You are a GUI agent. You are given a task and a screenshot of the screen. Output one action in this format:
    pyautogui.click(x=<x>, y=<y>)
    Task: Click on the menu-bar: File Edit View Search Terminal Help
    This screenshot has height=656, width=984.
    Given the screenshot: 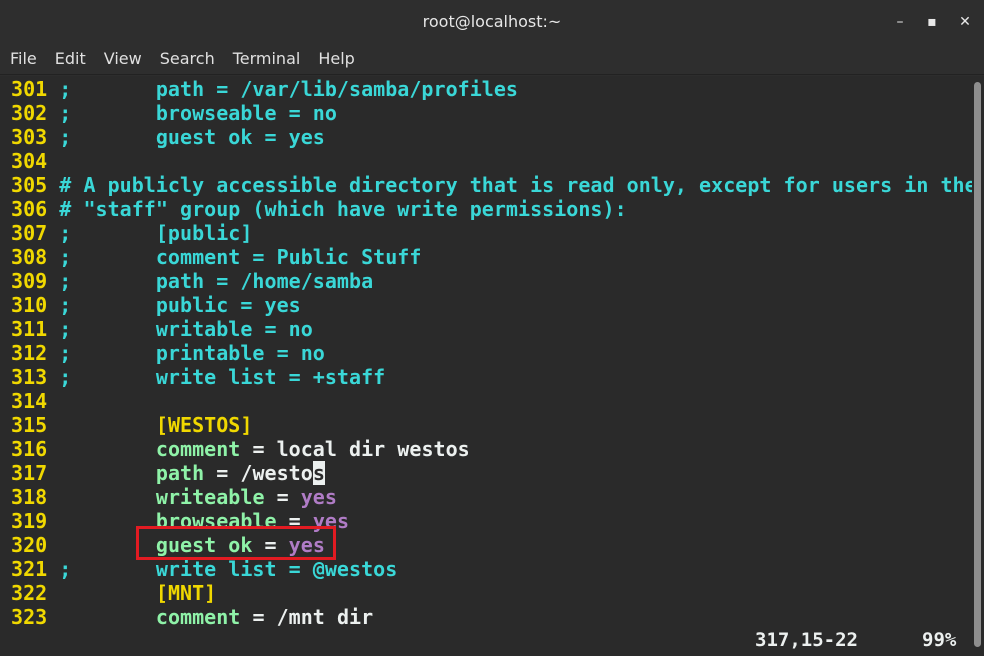 What is the action you would take?
    pyautogui.click(x=492, y=59)
    